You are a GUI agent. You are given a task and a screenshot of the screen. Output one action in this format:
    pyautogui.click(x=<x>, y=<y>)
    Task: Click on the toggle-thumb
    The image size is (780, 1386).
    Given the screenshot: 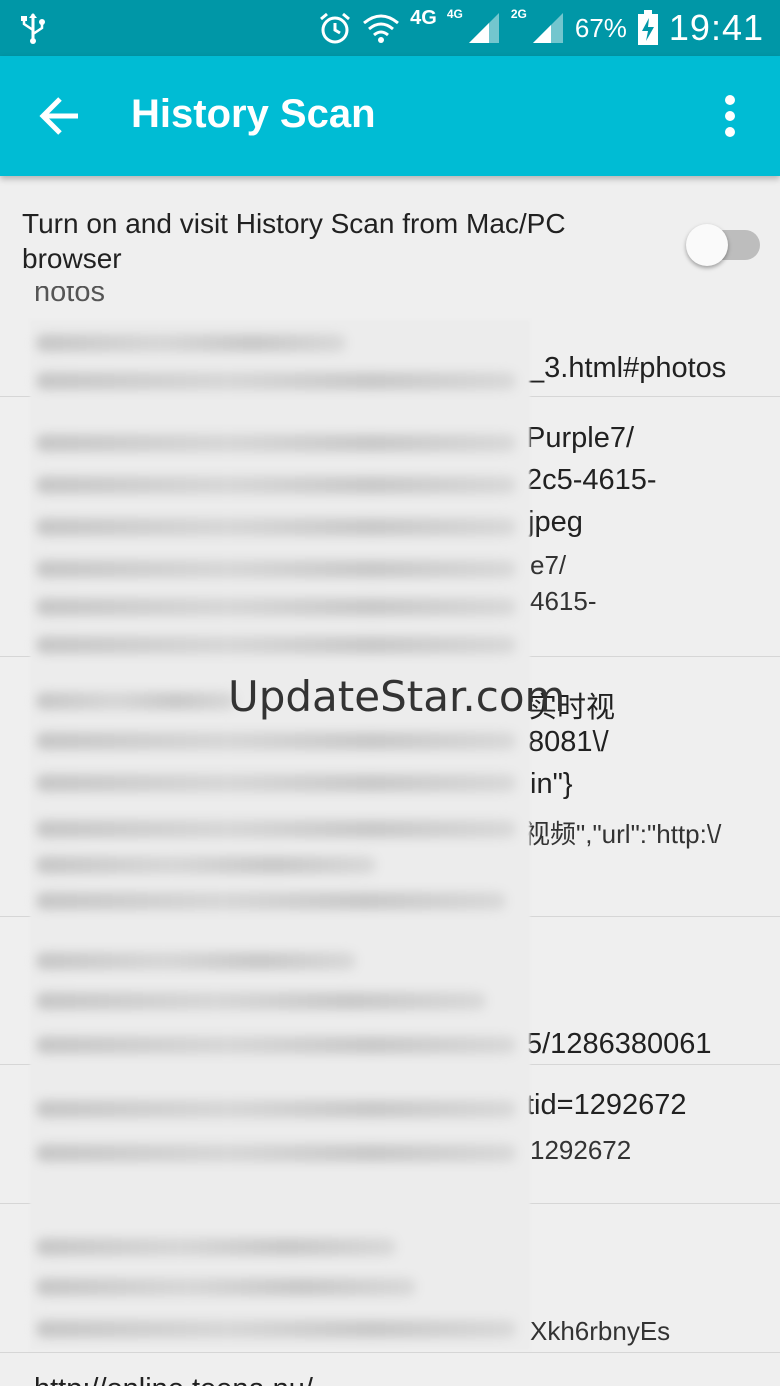 What is the action you would take?
    pyautogui.click(x=707, y=245)
    